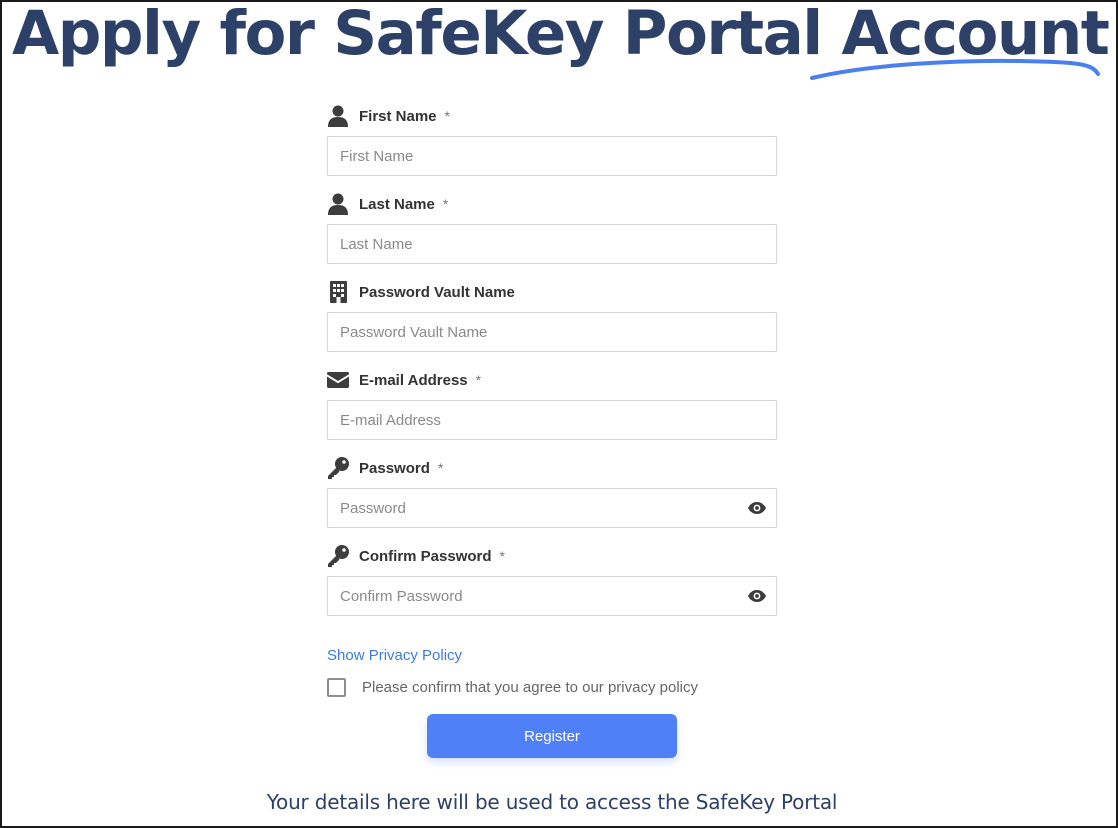  I want to click on building-icon, so click(338, 292).